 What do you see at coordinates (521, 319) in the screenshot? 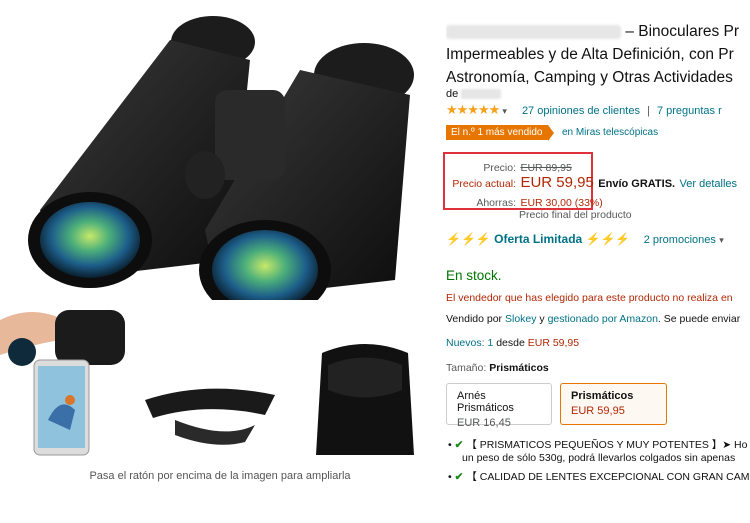
I see `seller-link: Slokey` at bounding box center [521, 319].